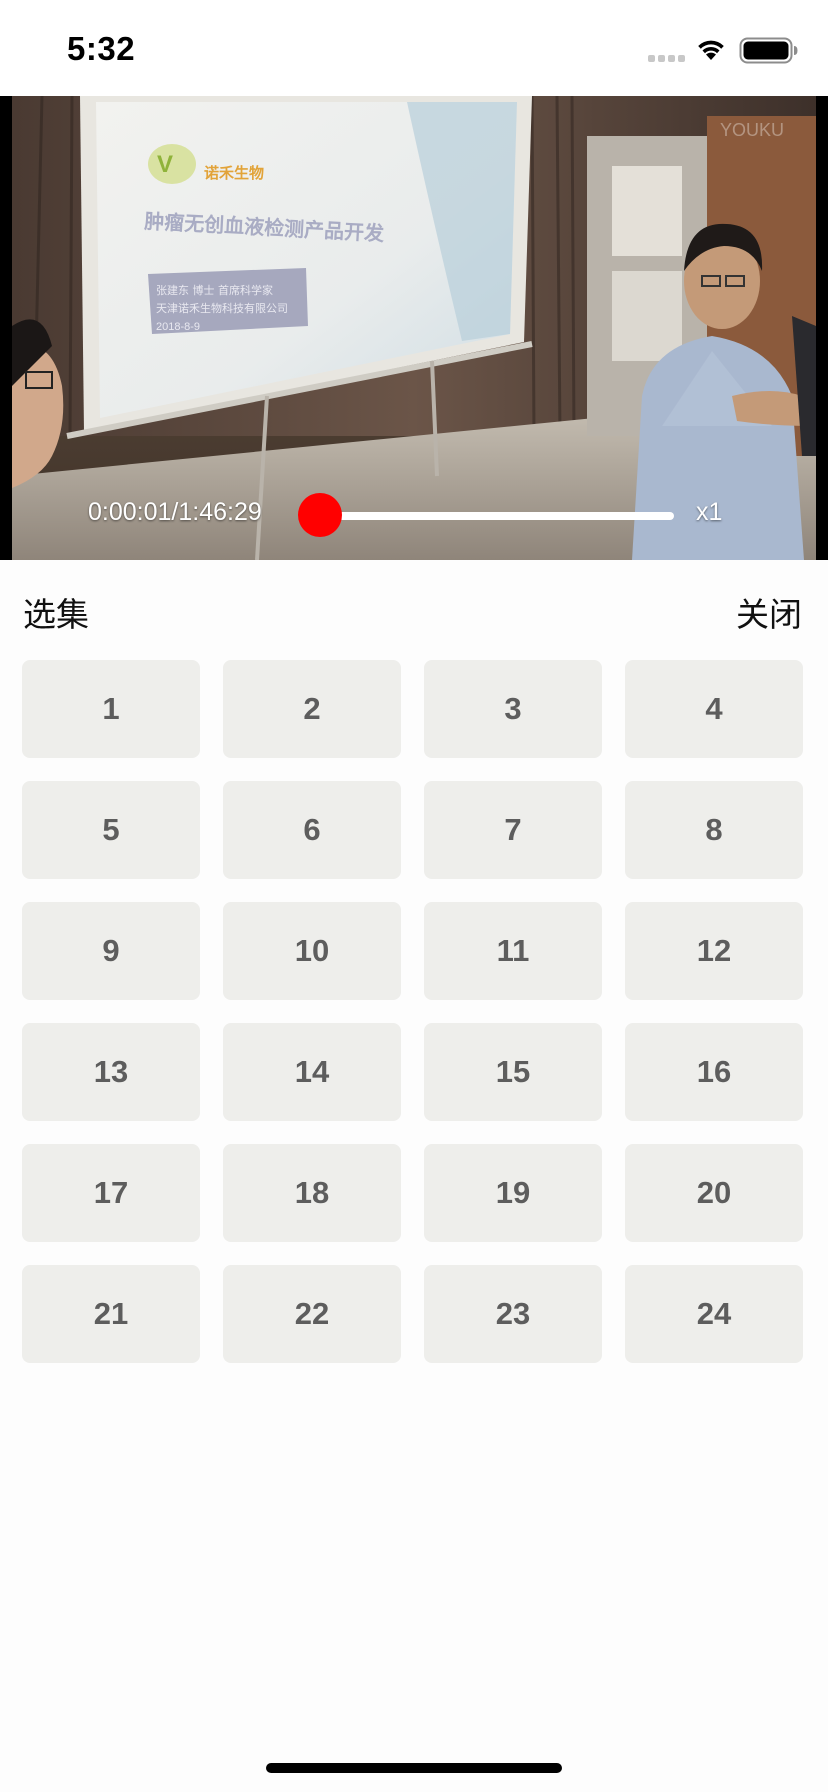 Image resolution: width=828 pixels, height=1792 pixels. What do you see at coordinates (312, 1193) in the screenshot?
I see `episode-button-18: 18` at bounding box center [312, 1193].